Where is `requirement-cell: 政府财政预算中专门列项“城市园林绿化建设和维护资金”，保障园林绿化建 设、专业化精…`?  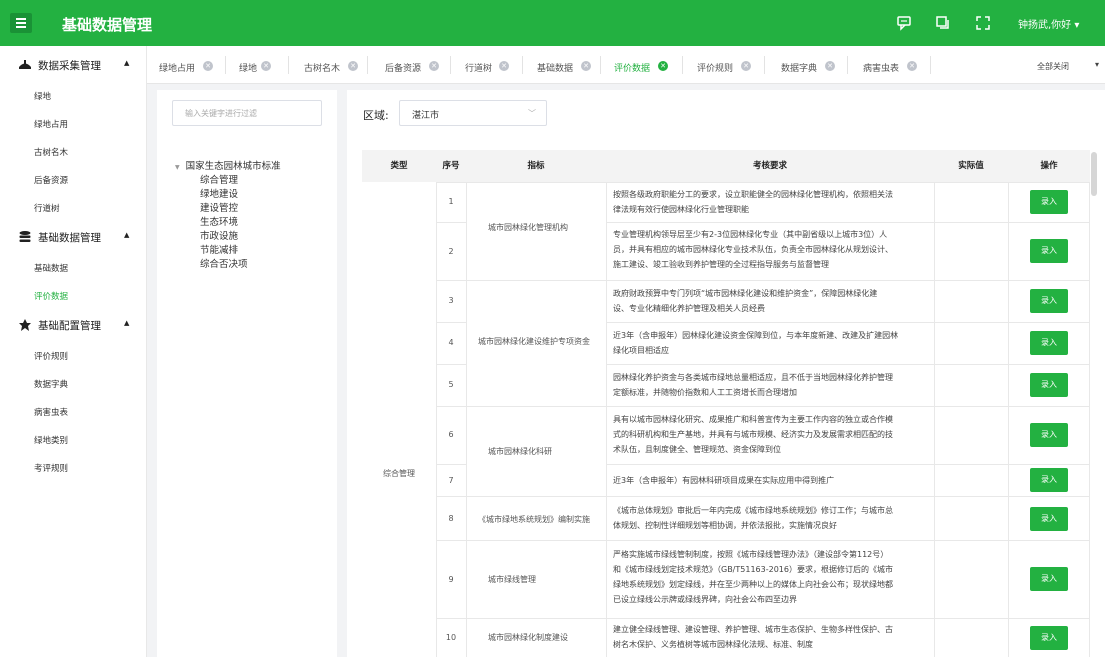
requirement-cell: 政府财政预算中专门列项“城市园林绿化建设和维护资金”，保障园林绿化建 设、专业化精… is located at coordinates (745, 301).